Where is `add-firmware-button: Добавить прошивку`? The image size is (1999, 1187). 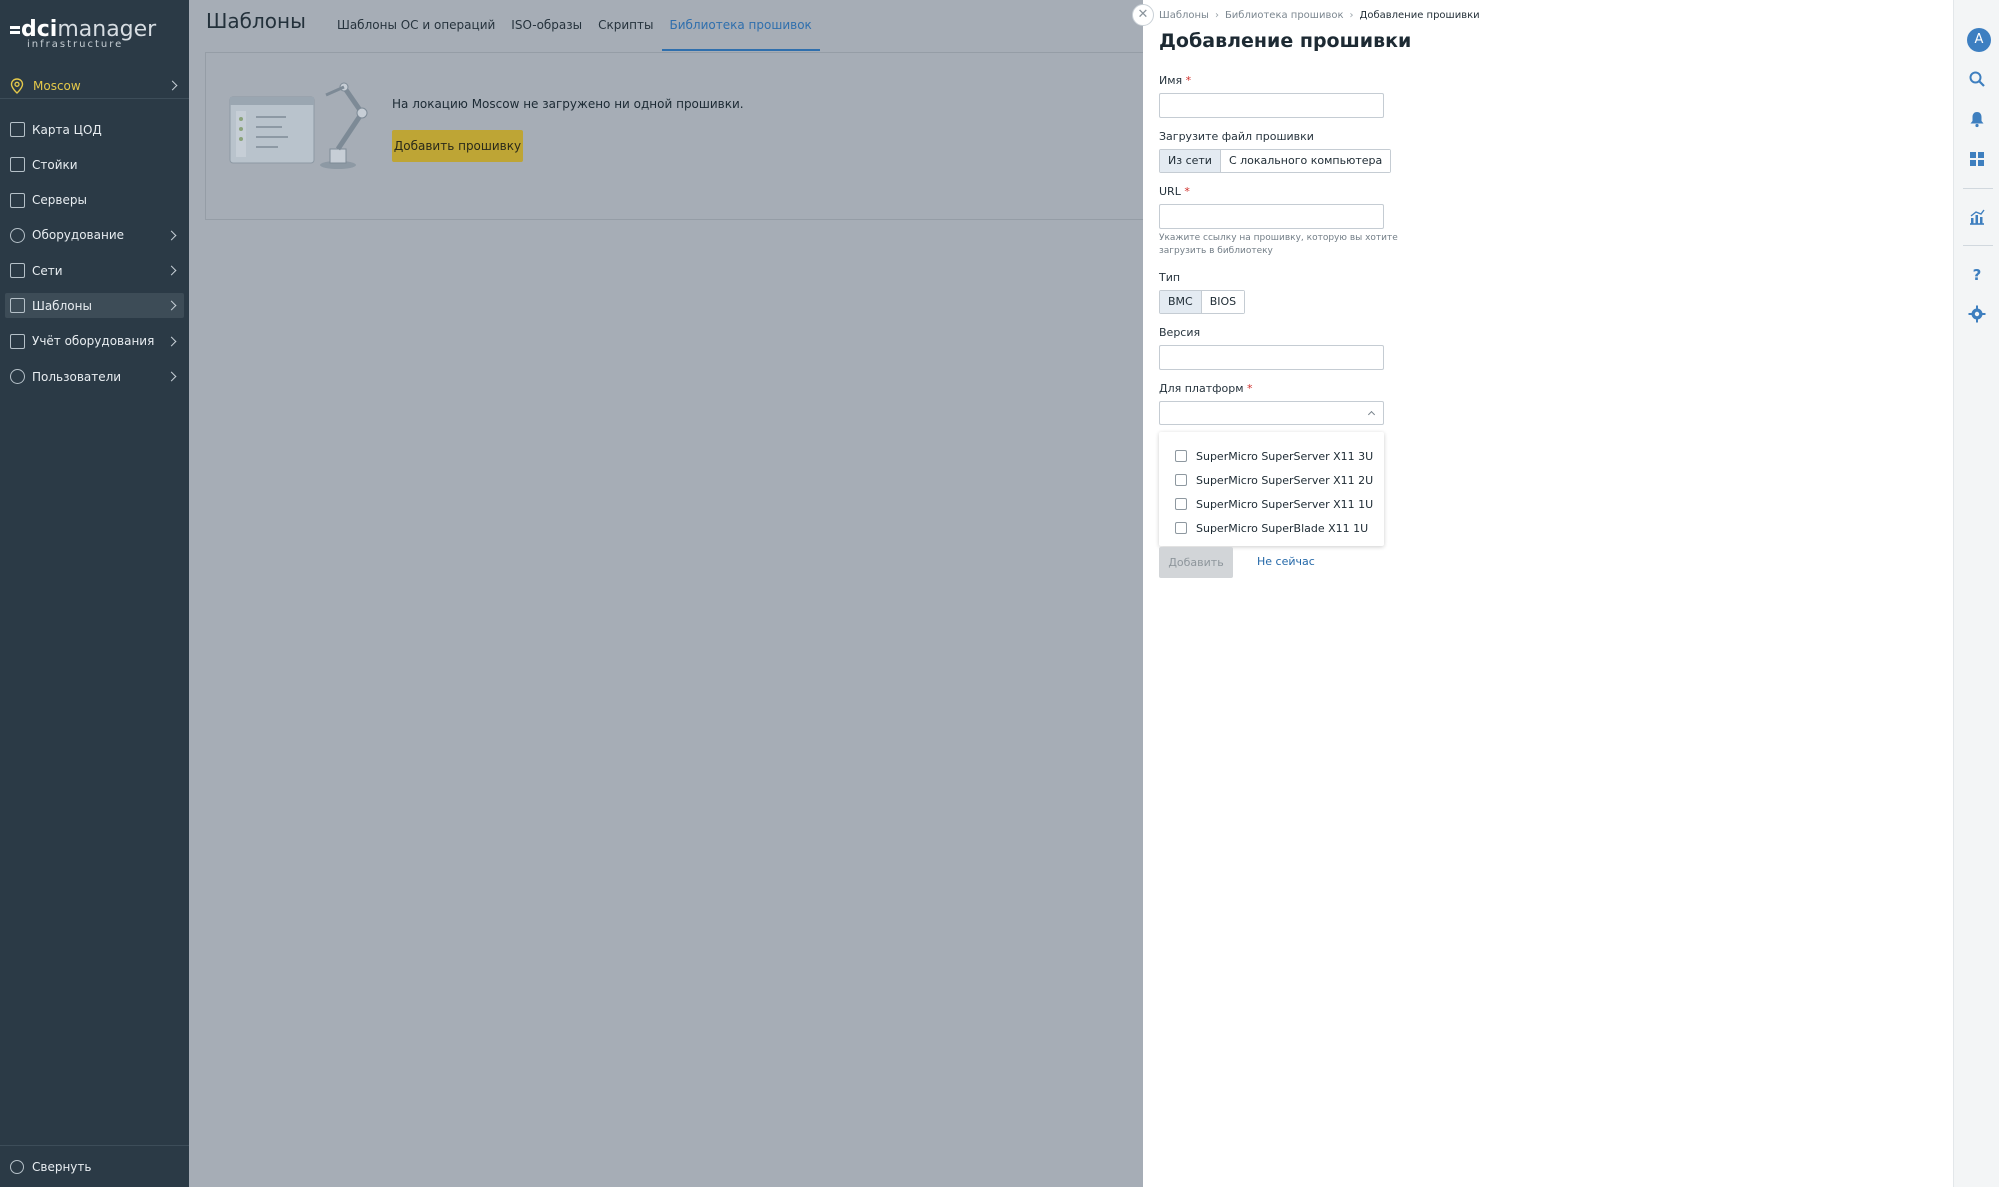 add-firmware-button: Добавить прошивку is located at coordinates (457, 146).